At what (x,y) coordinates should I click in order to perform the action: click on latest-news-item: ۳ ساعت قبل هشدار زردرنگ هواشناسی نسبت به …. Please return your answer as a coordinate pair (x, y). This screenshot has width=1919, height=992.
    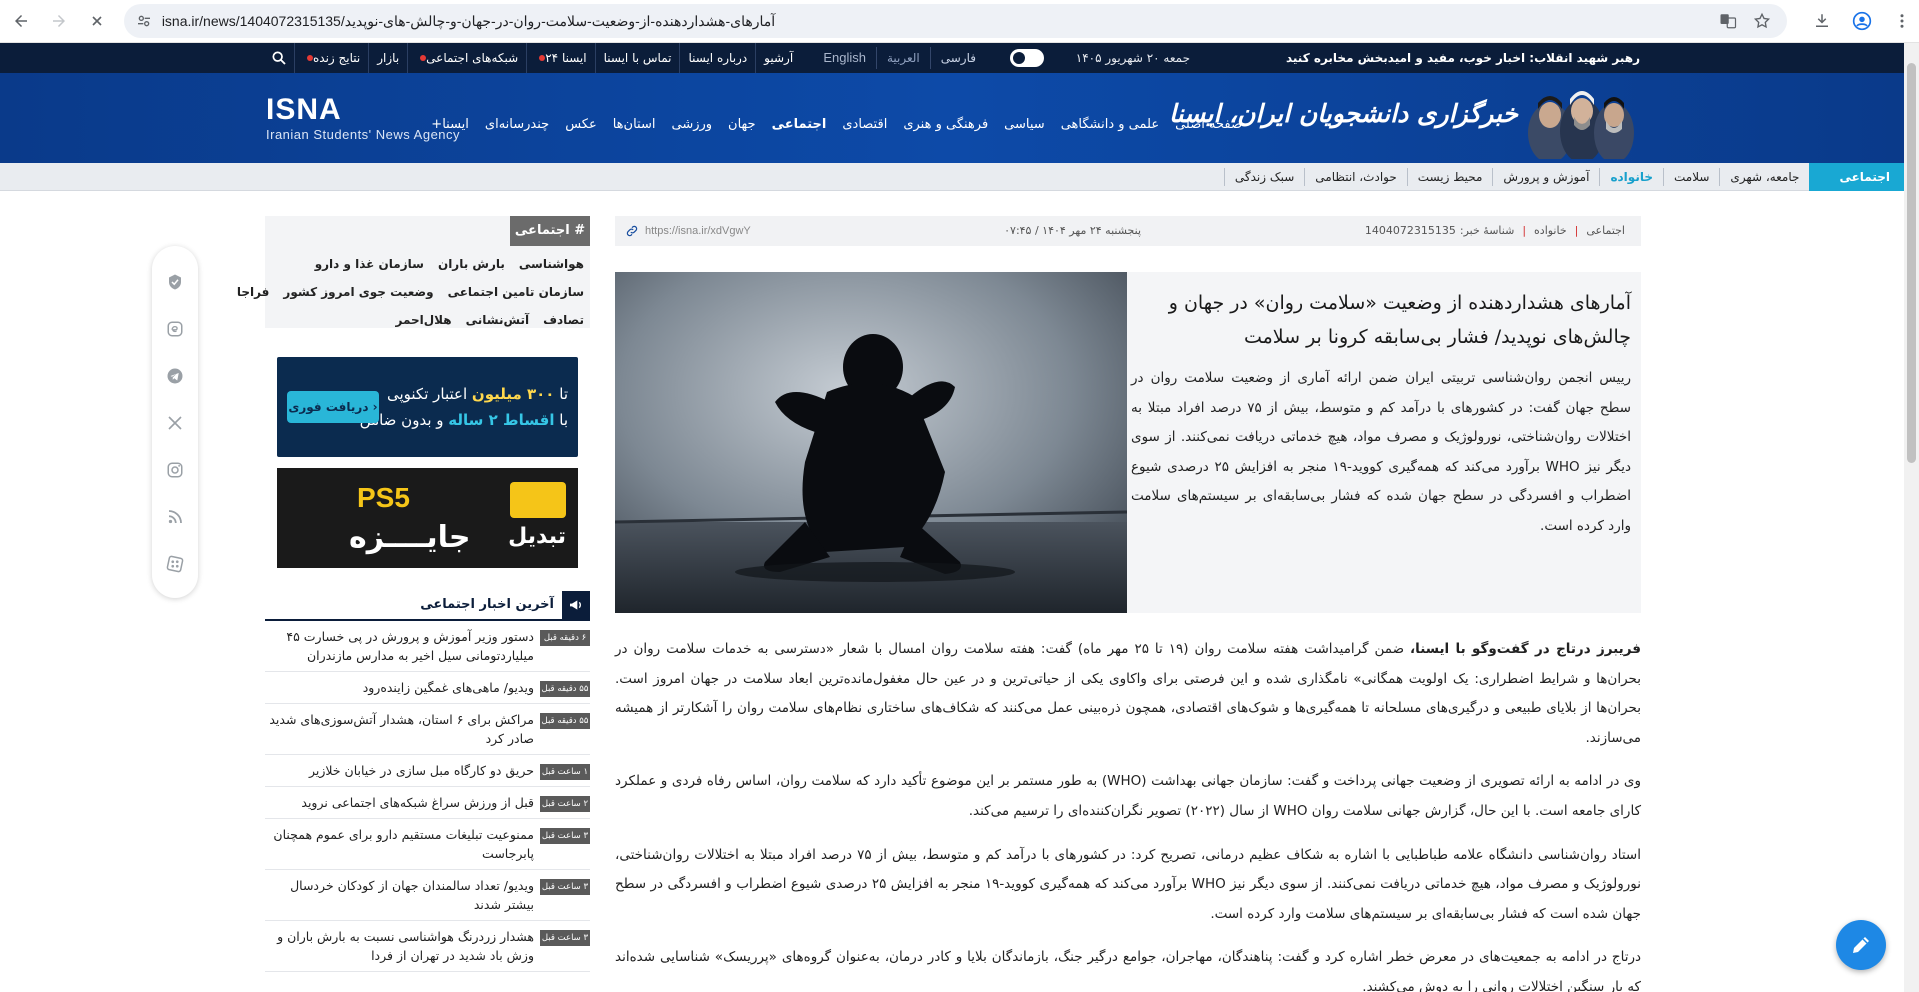
    Looking at the image, I should click on (427, 946).